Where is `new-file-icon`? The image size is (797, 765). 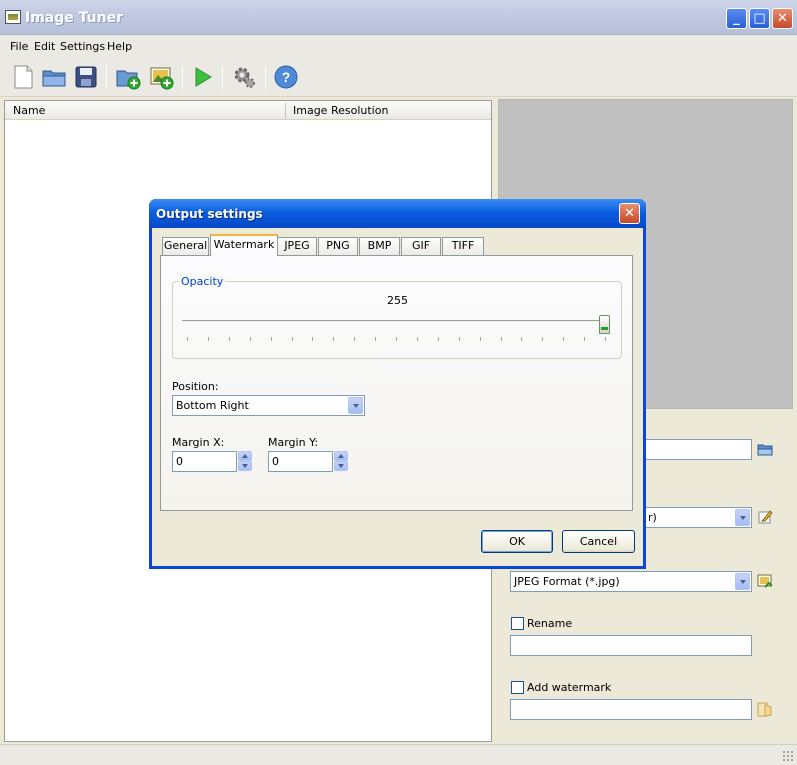
new-file-icon is located at coordinates (23, 77).